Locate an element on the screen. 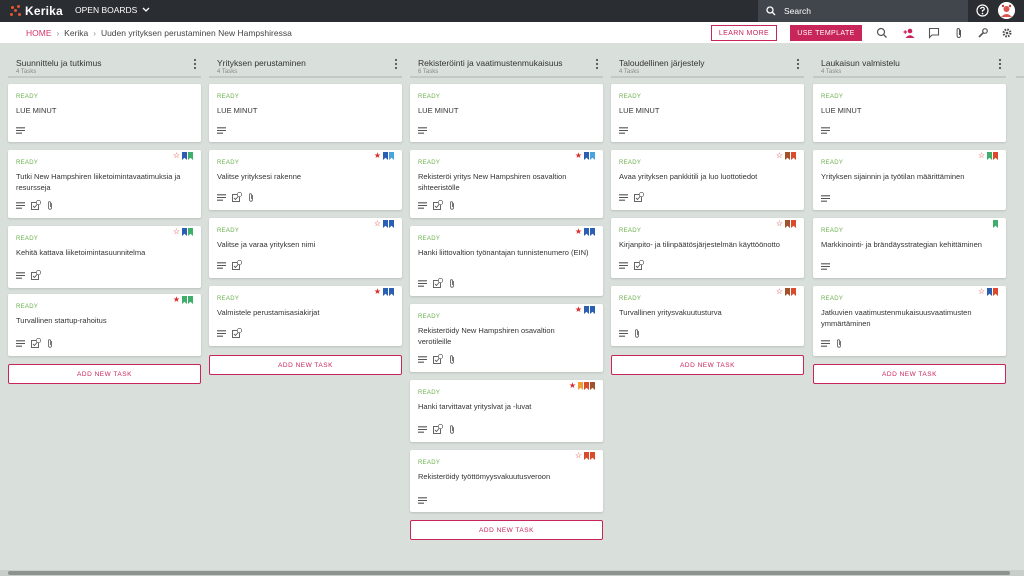 The image size is (1024, 576). chevron-down-icon is located at coordinates (146, 10).